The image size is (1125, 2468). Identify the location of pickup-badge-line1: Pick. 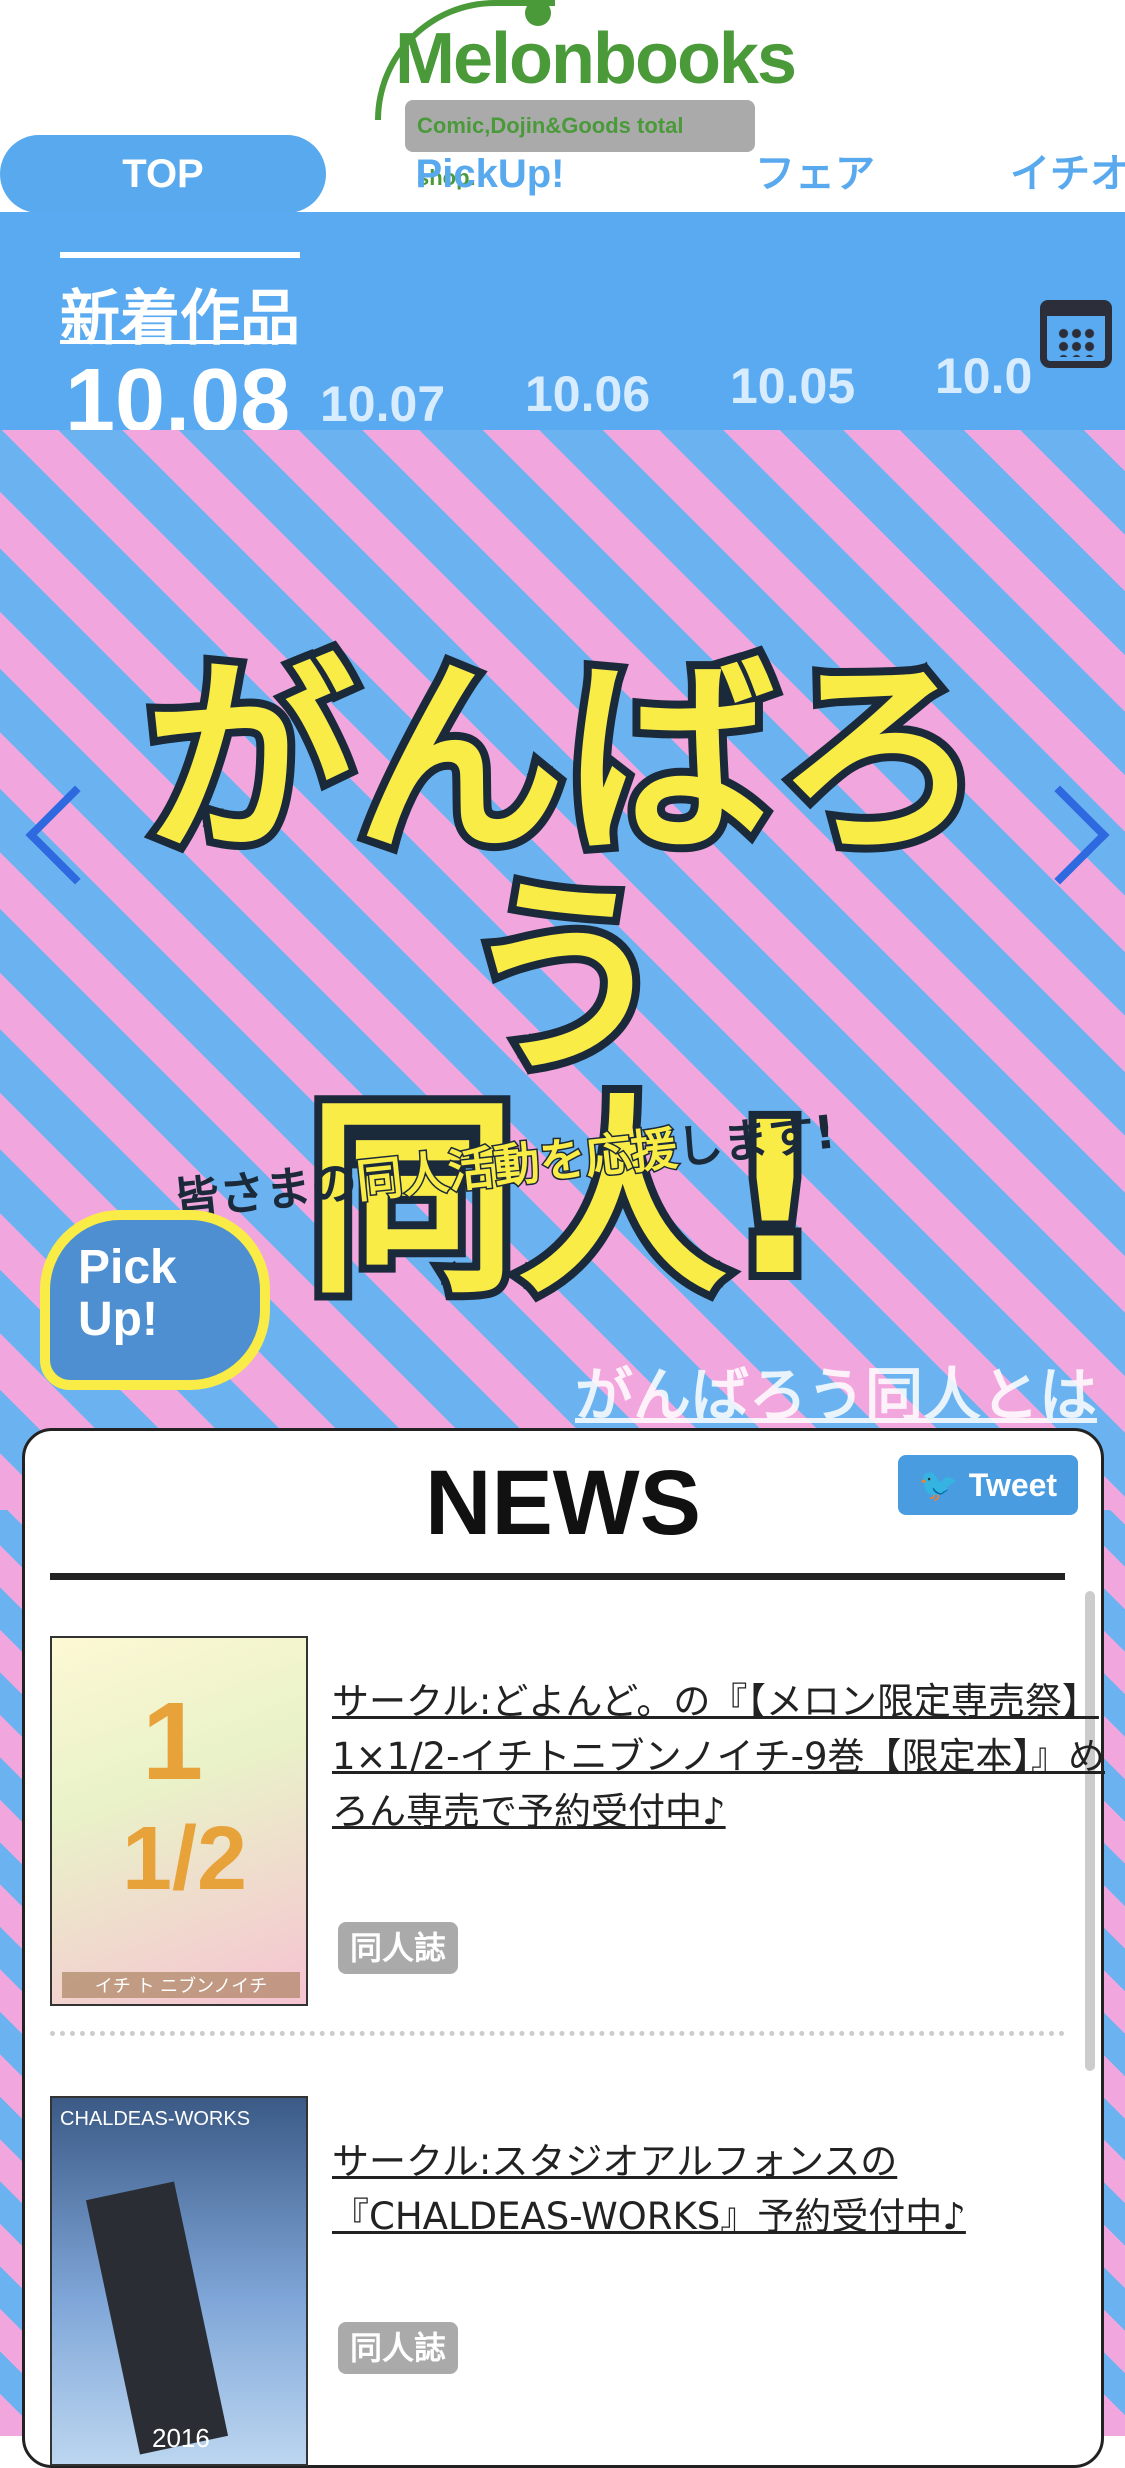
(127, 1267).